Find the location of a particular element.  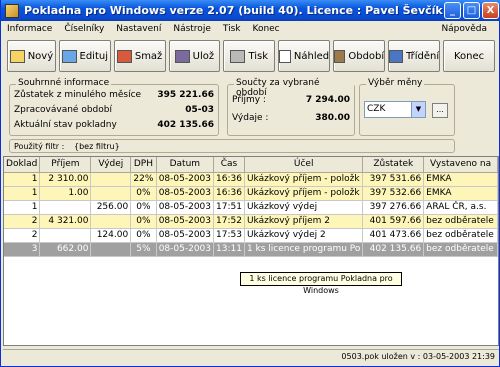

col-datum: Datum is located at coordinates (185, 165).